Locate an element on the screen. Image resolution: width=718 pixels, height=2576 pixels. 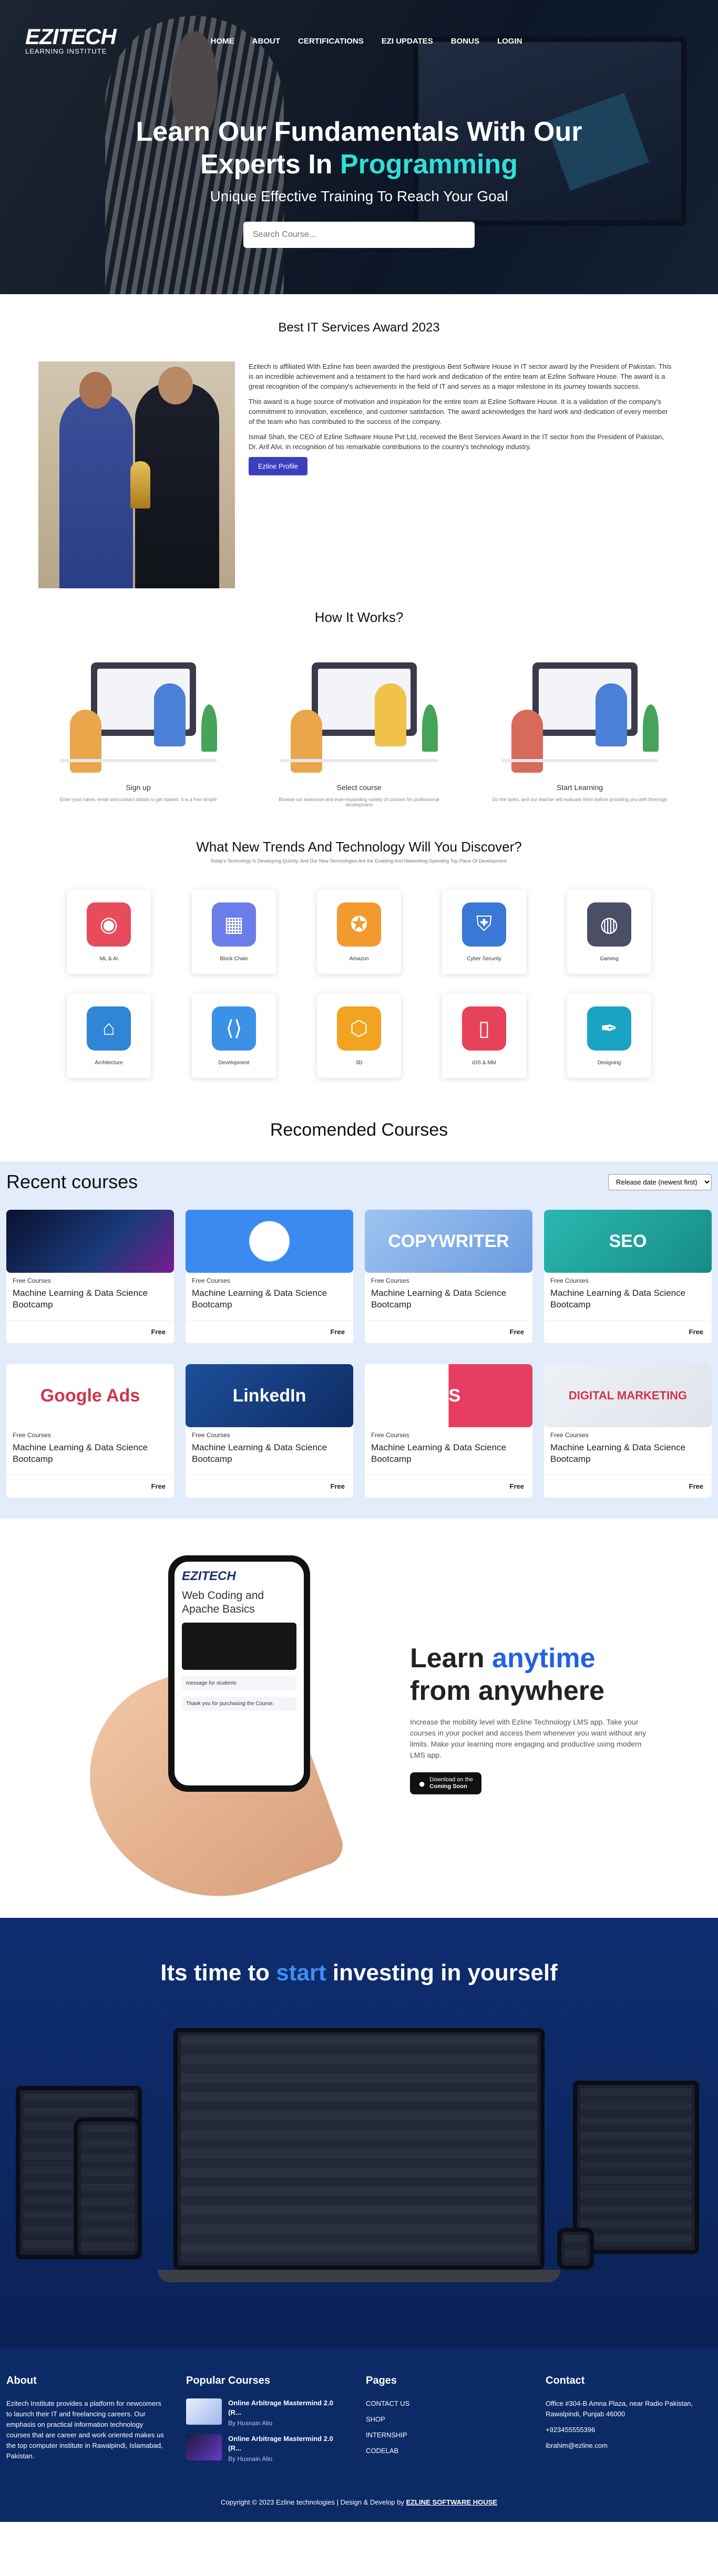
device-mockups is located at coordinates (359, 2164).